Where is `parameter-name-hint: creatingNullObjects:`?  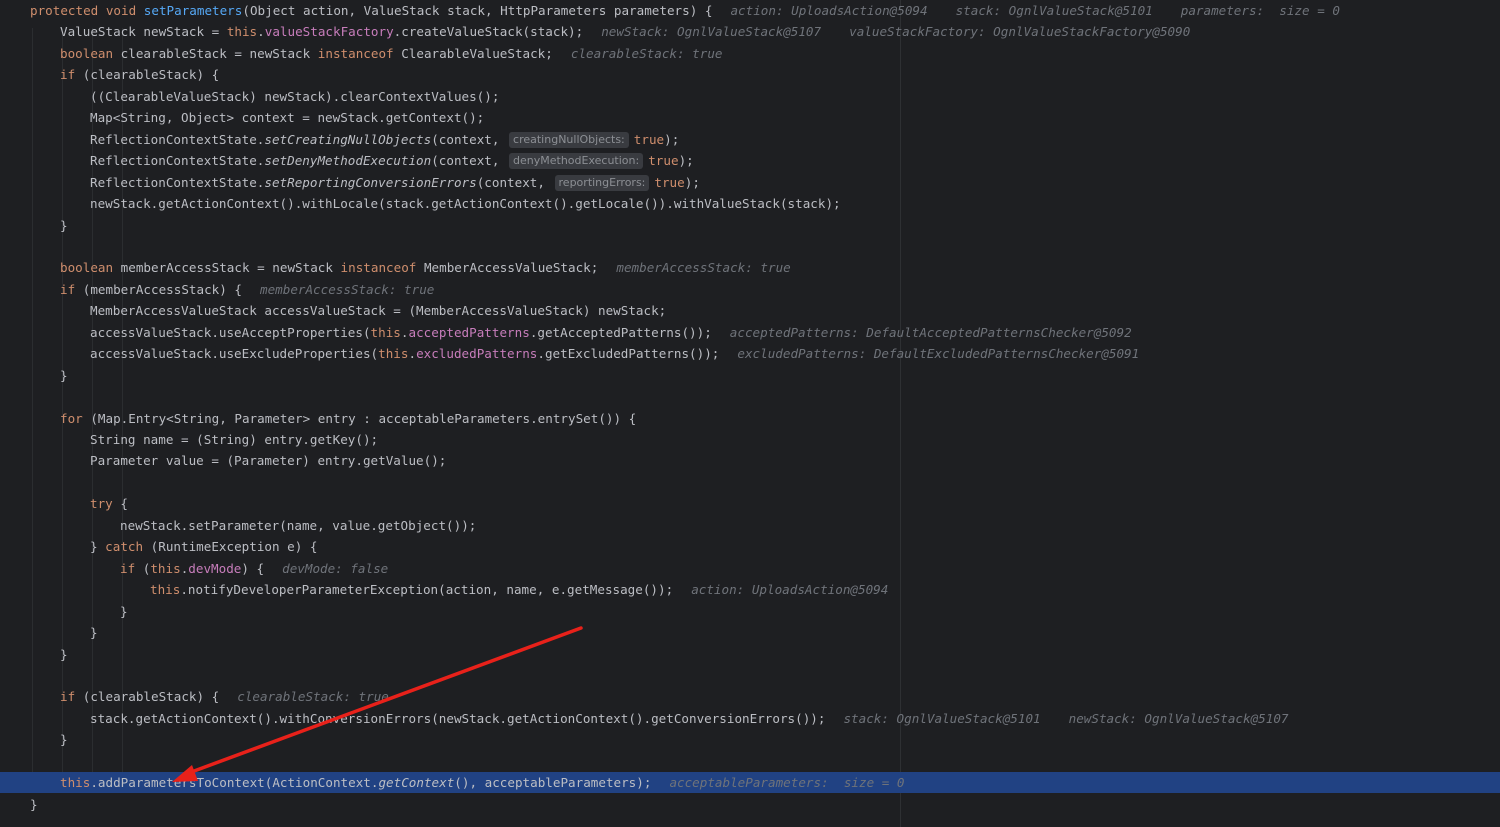 parameter-name-hint: creatingNullObjects: is located at coordinates (569, 139).